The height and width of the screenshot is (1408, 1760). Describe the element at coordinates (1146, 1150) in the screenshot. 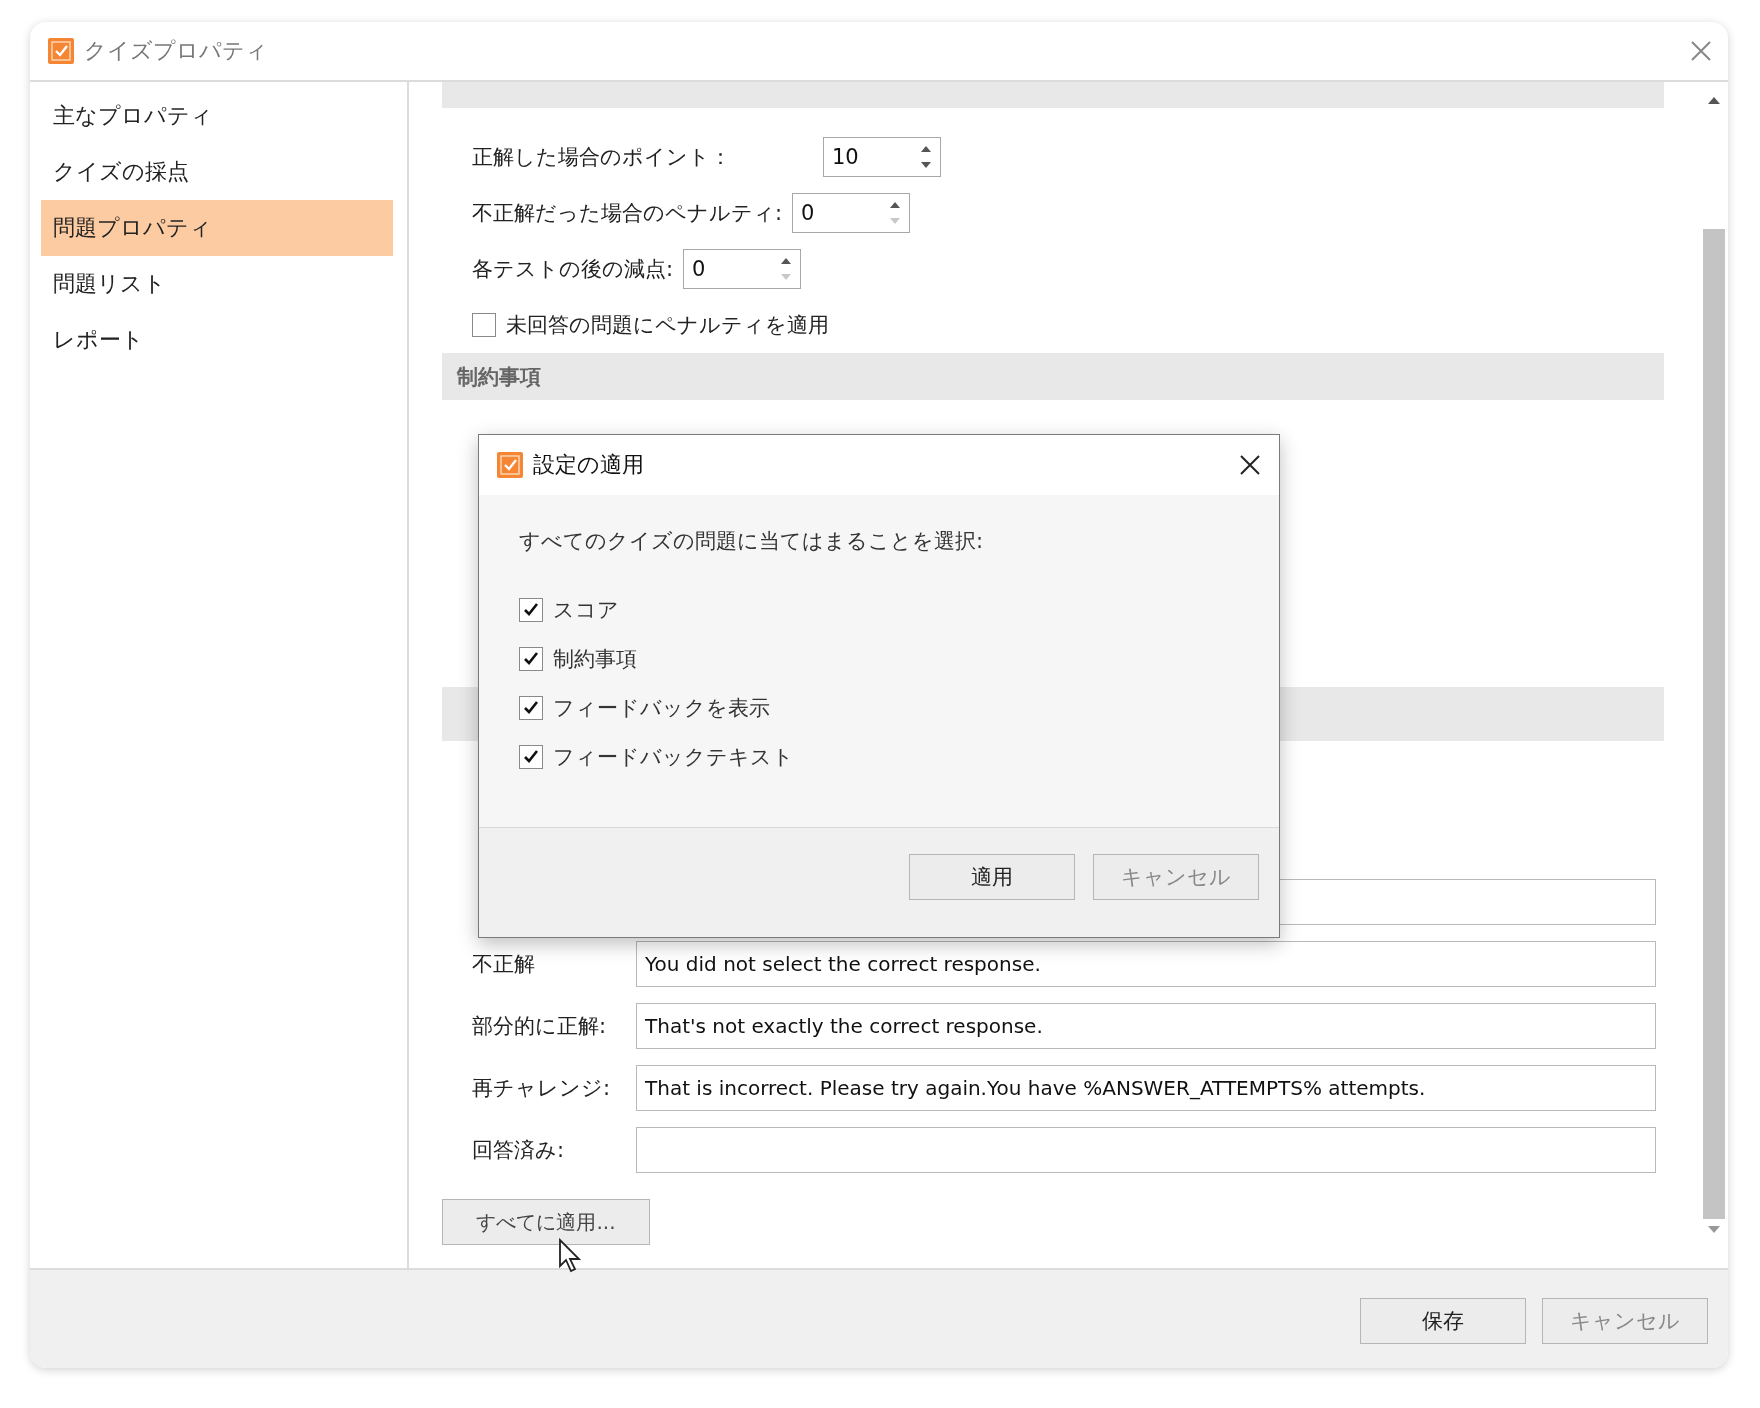

I see `input-field` at that location.